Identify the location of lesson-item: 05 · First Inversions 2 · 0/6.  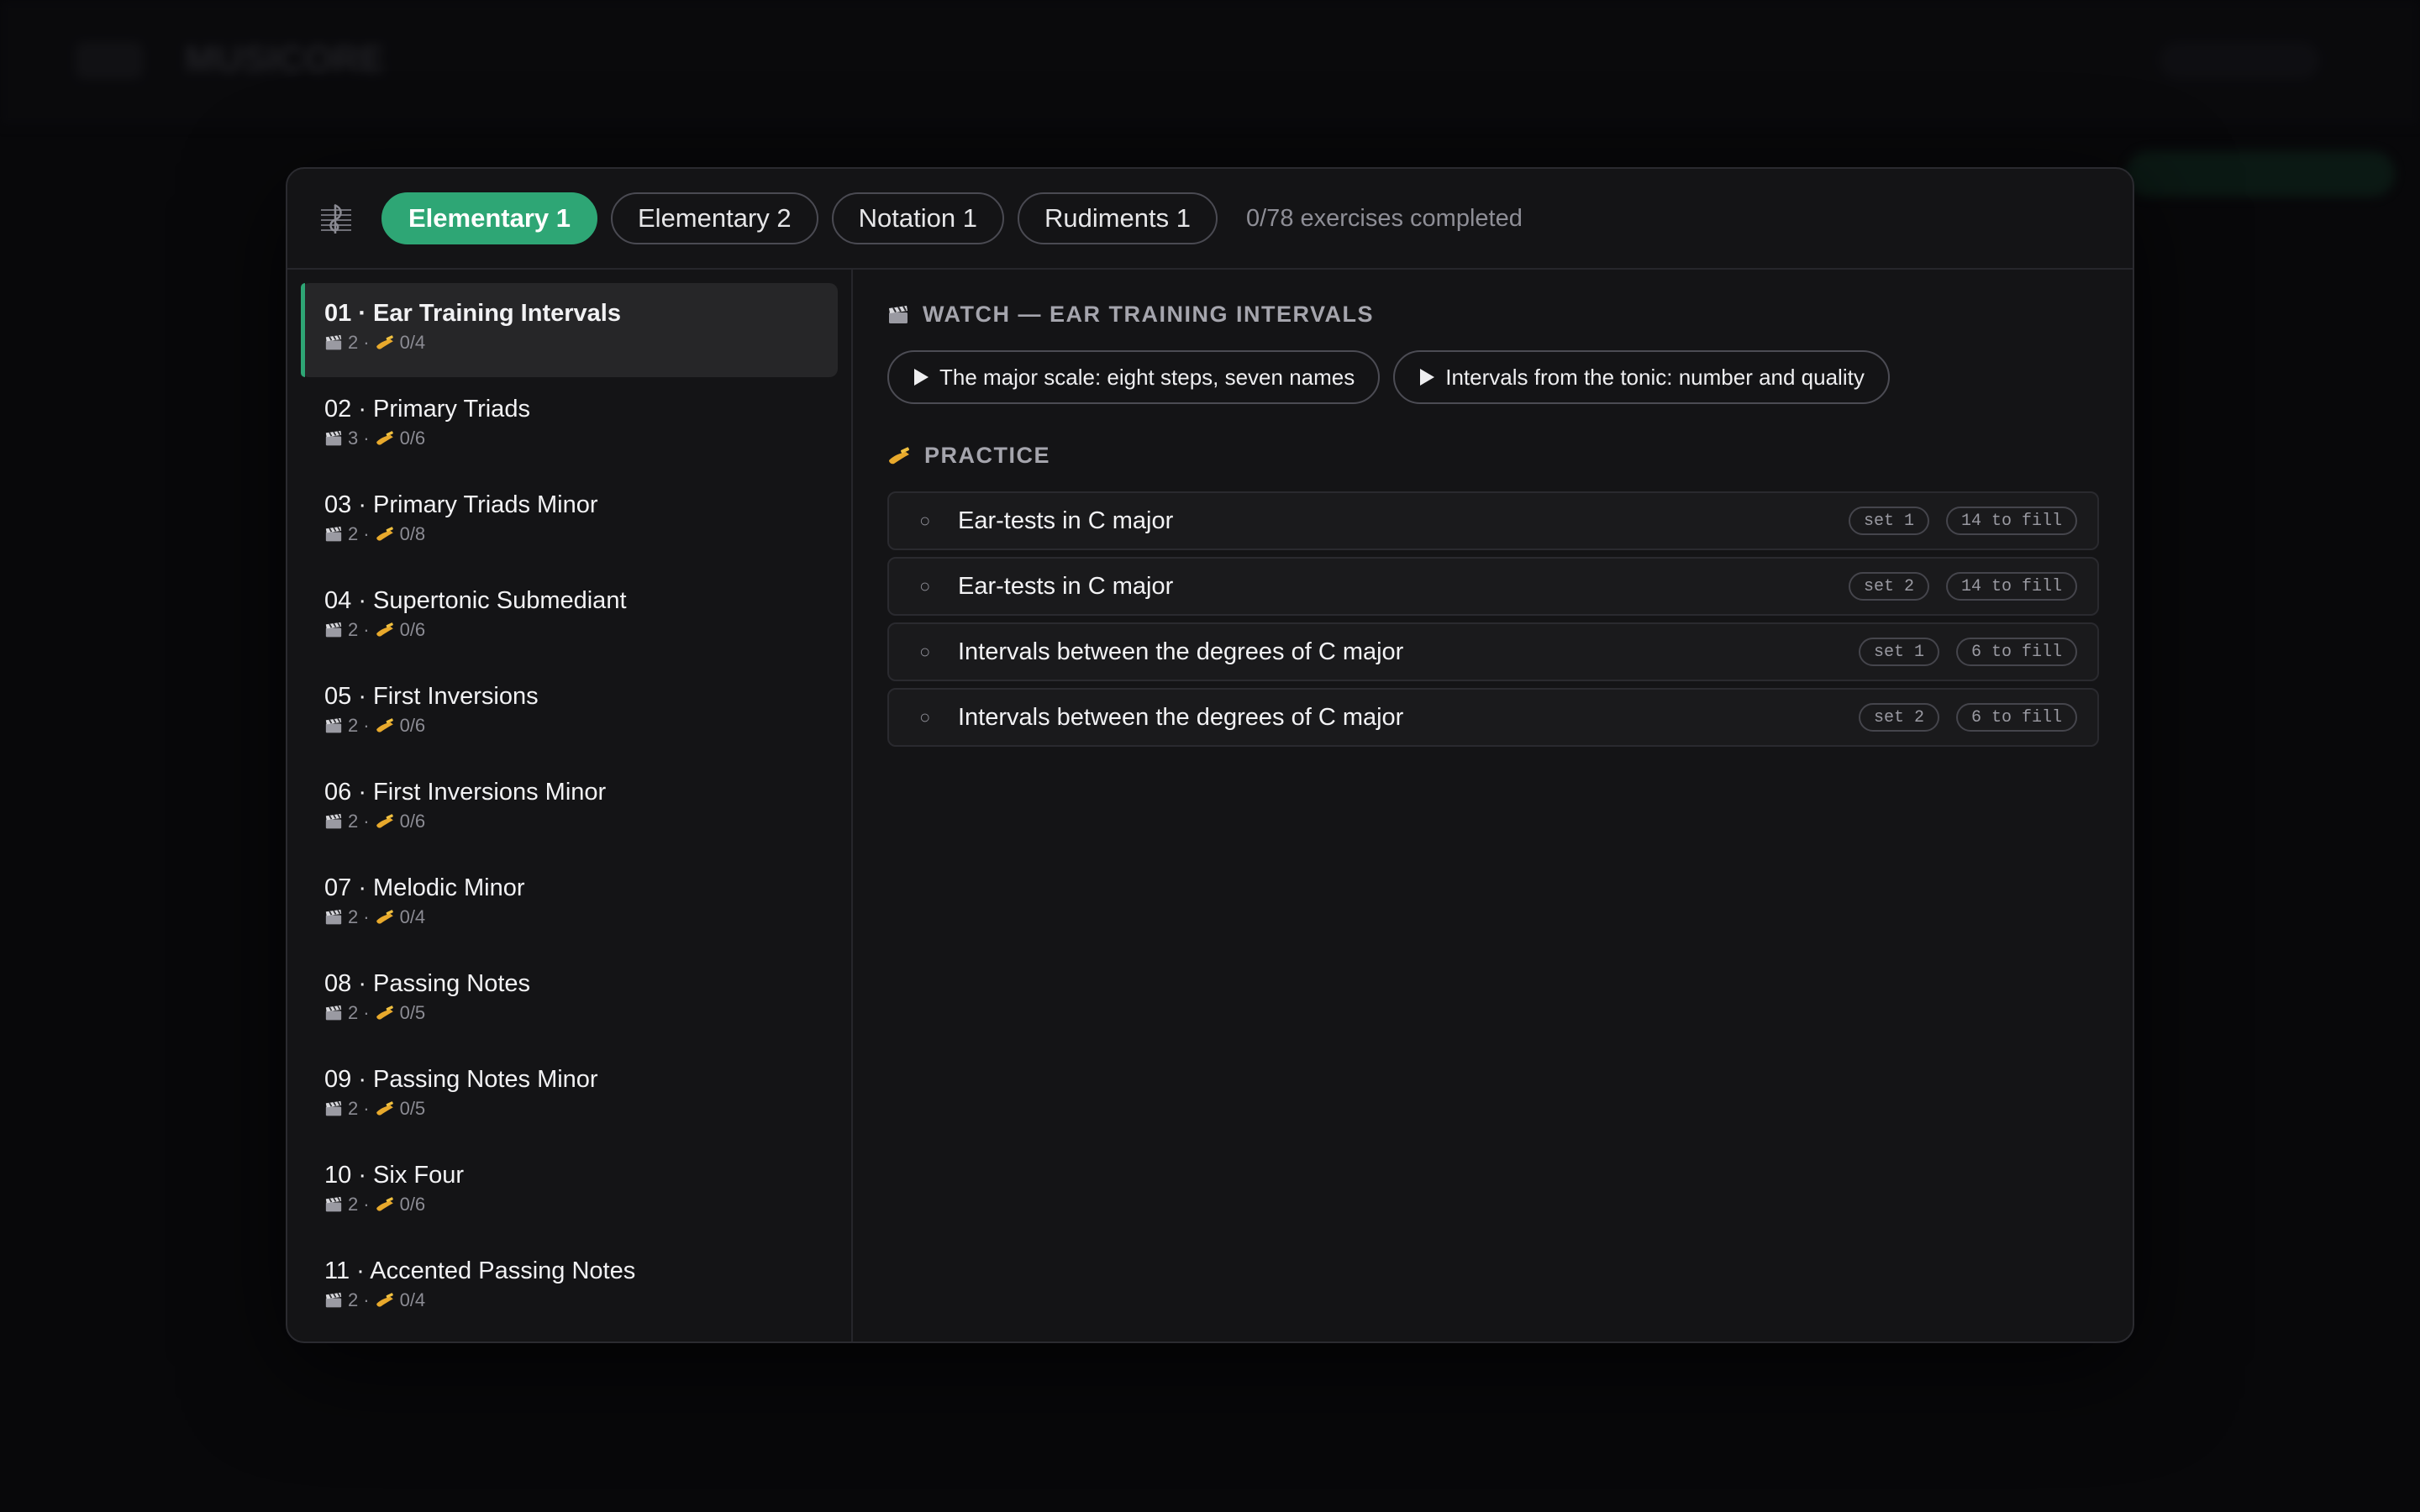
(569, 713).